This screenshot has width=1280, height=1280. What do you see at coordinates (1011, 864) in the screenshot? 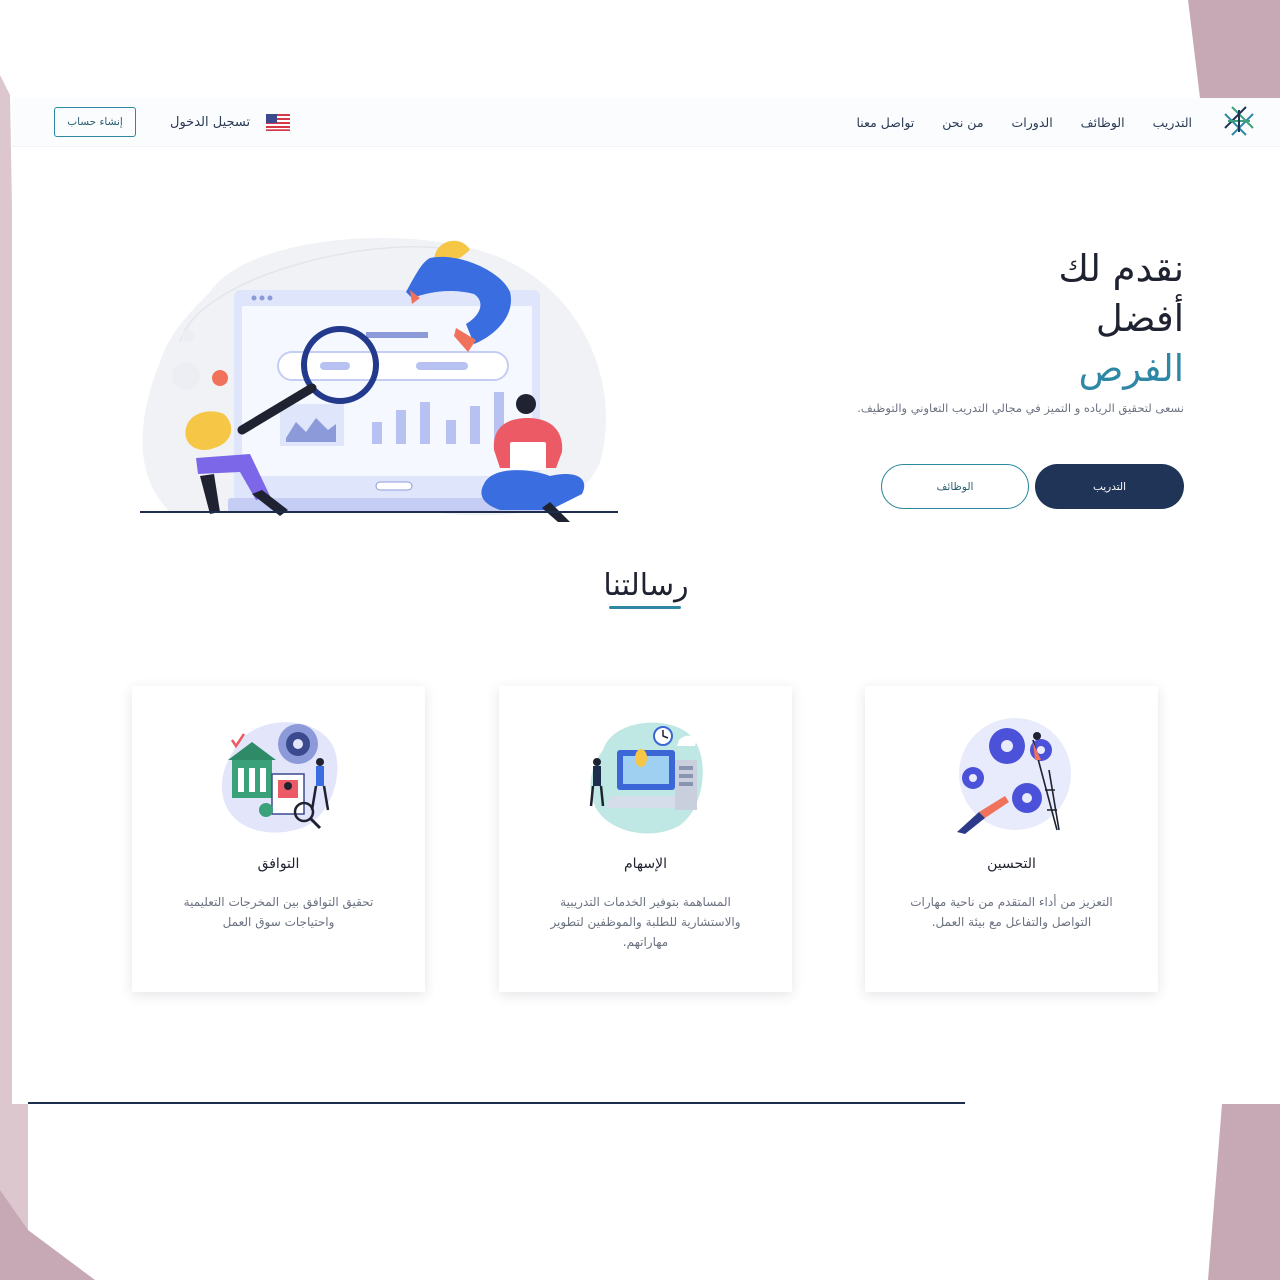
I see `card-title: التحسين` at bounding box center [1011, 864].